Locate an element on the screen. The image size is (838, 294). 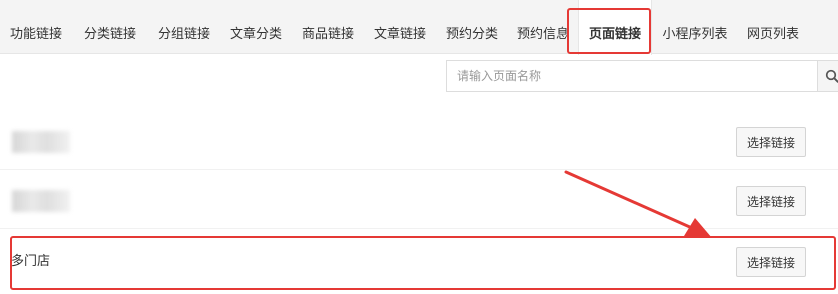
tab-product-links: 商品链接 is located at coordinates (328, 27).